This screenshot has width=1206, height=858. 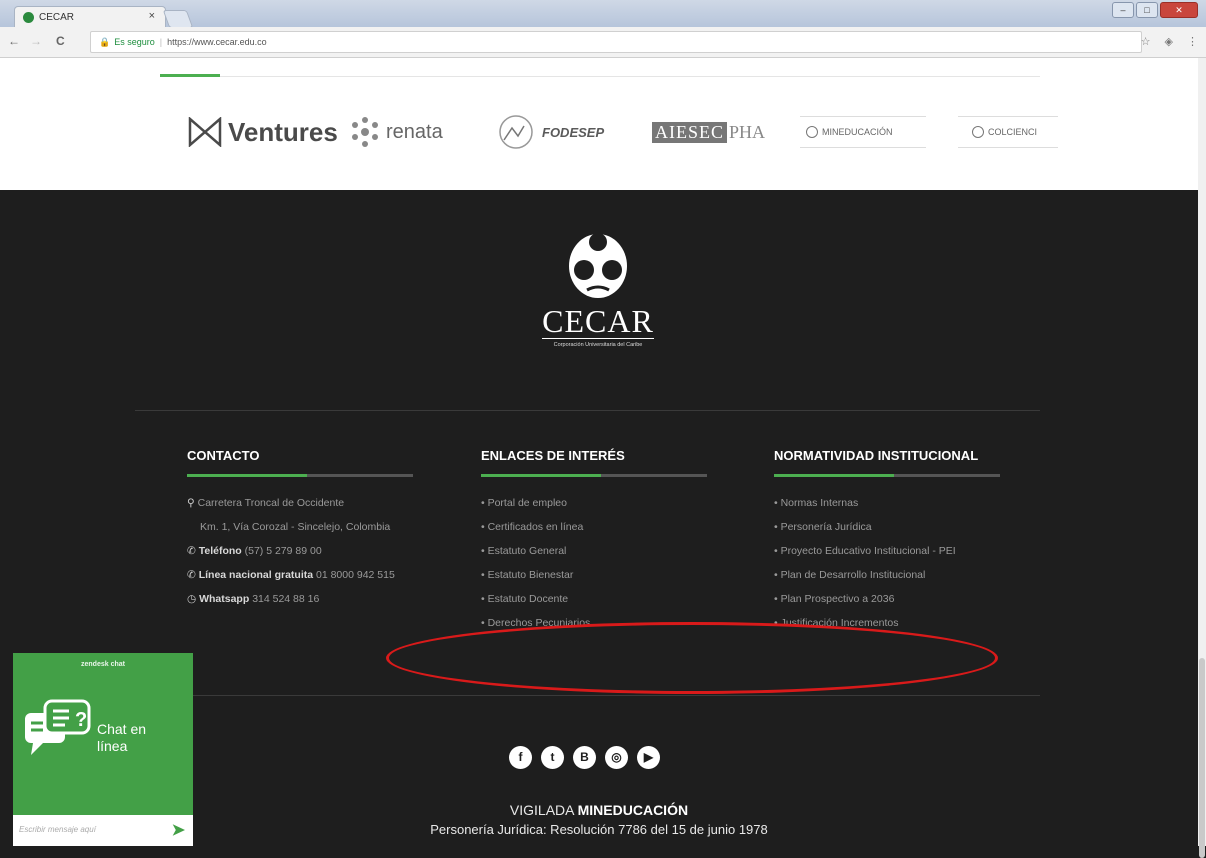 What do you see at coordinates (876, 455) in the screenshot?
I see `normatividad-title: NORMATIVIDAD INSTITUCIONAL` at bounding box center [876, 455].